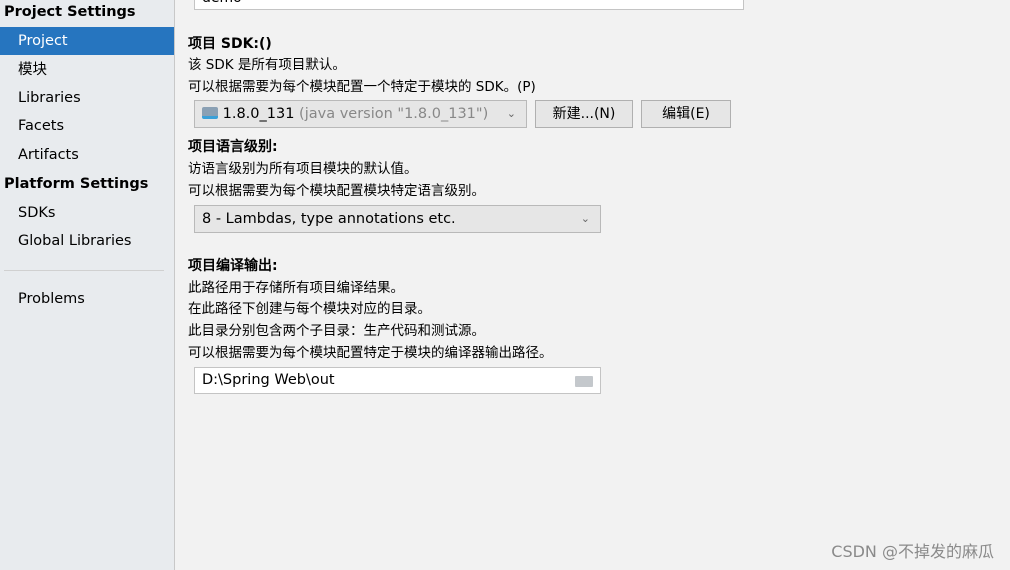 This screenshot has height=570, width=1010. Describe the element at coordinates (87, 213) in the screenshot. I see `sidebar-item-sdks: SDKs` at that location.